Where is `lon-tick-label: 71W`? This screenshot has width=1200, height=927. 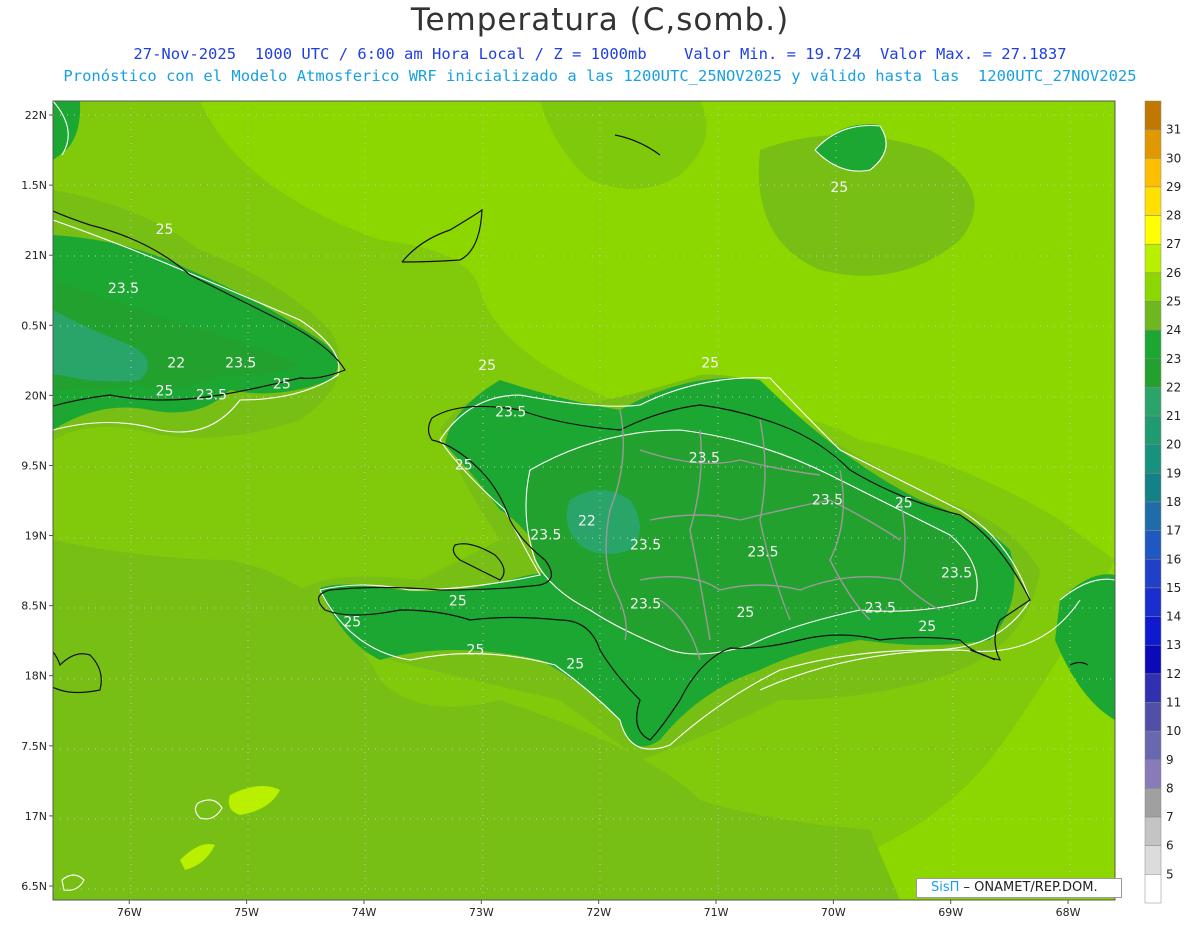 lon-tick-label: 71W is located at coordinates (716, 912).